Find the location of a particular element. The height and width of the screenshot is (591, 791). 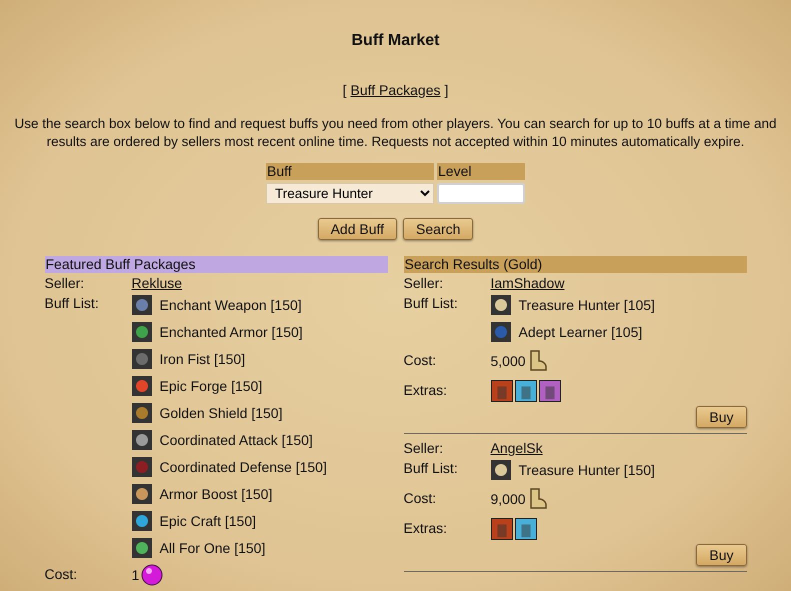

seller-link: AngelSk is located at coordinates (516, 448).